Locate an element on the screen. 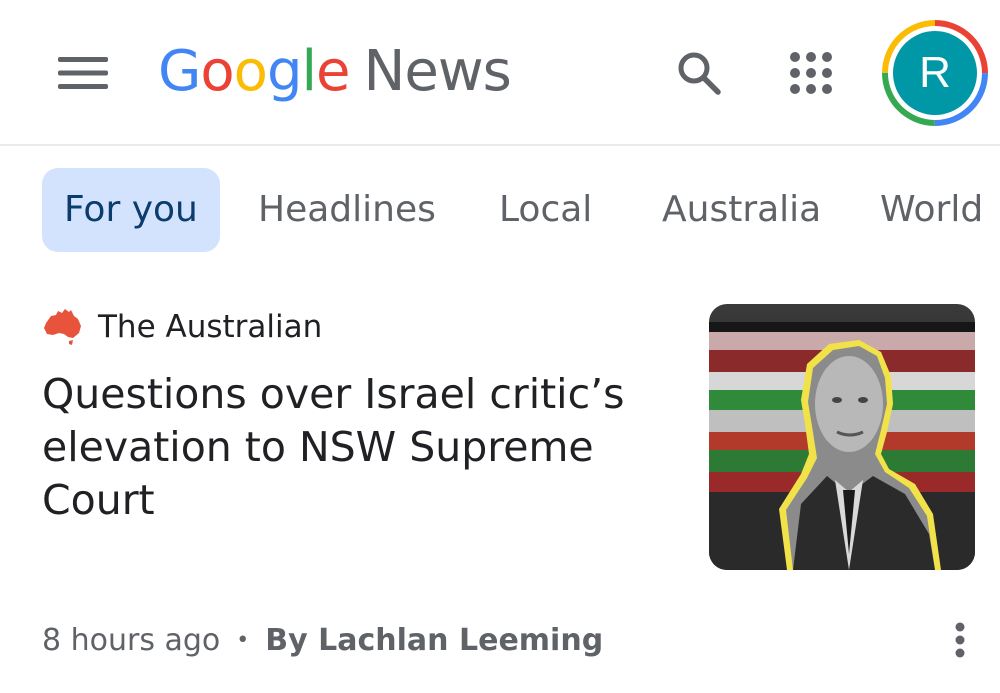 Image resolution: width=1000 pixels, height=693 pixels. tab-headlines: Headlines is located at coordinates (347, 210).